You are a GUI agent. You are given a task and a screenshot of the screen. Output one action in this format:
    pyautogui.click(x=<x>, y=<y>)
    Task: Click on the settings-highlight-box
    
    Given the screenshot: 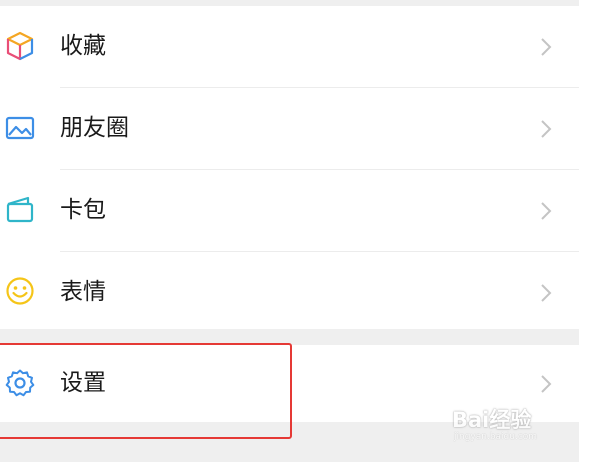 What is the action you would take?
    pyautogui.click(x=146, y=391)
    